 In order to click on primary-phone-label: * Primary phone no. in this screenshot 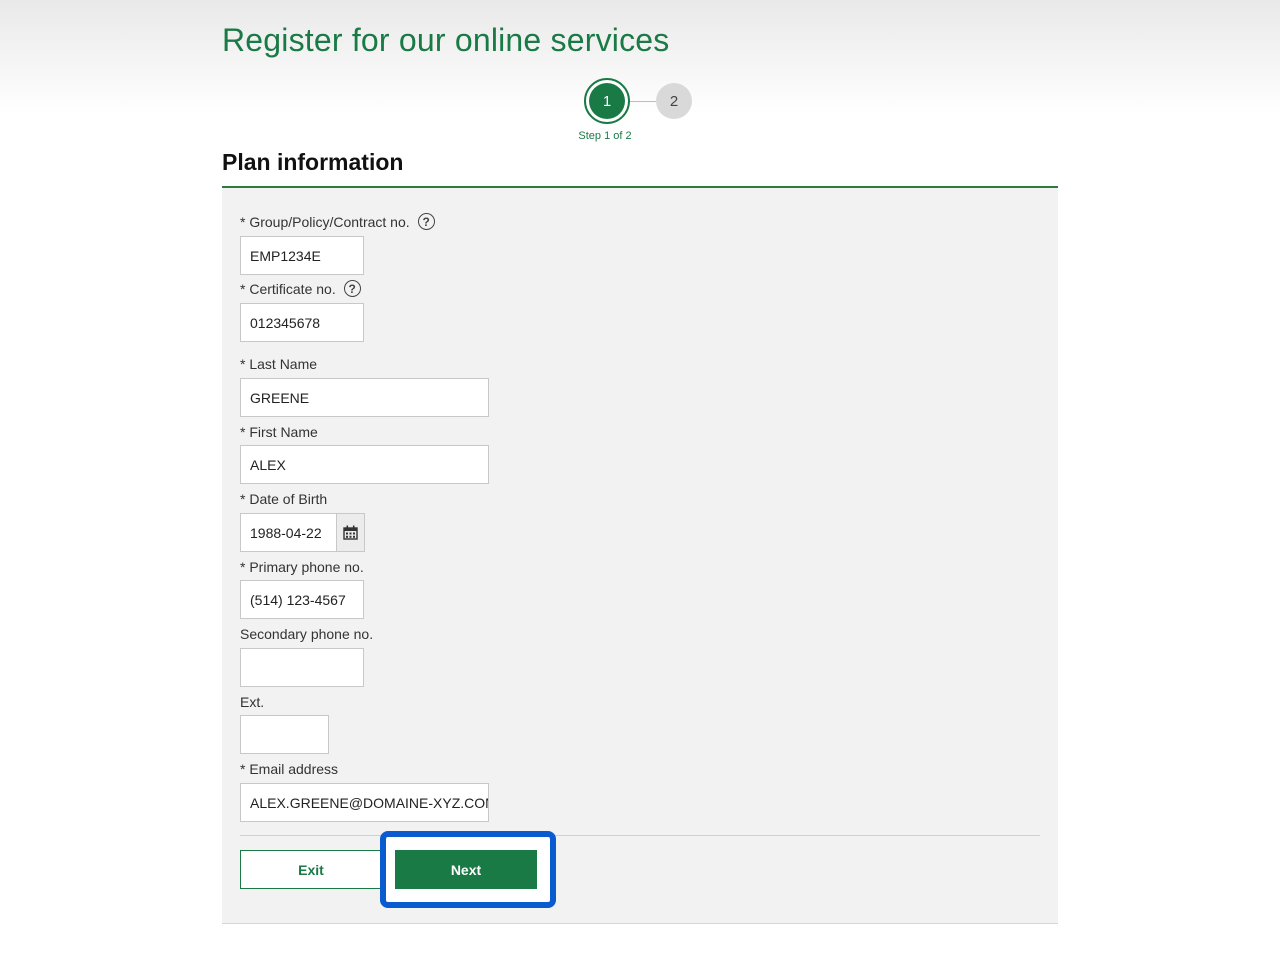, I will do `click(302, 567)`.